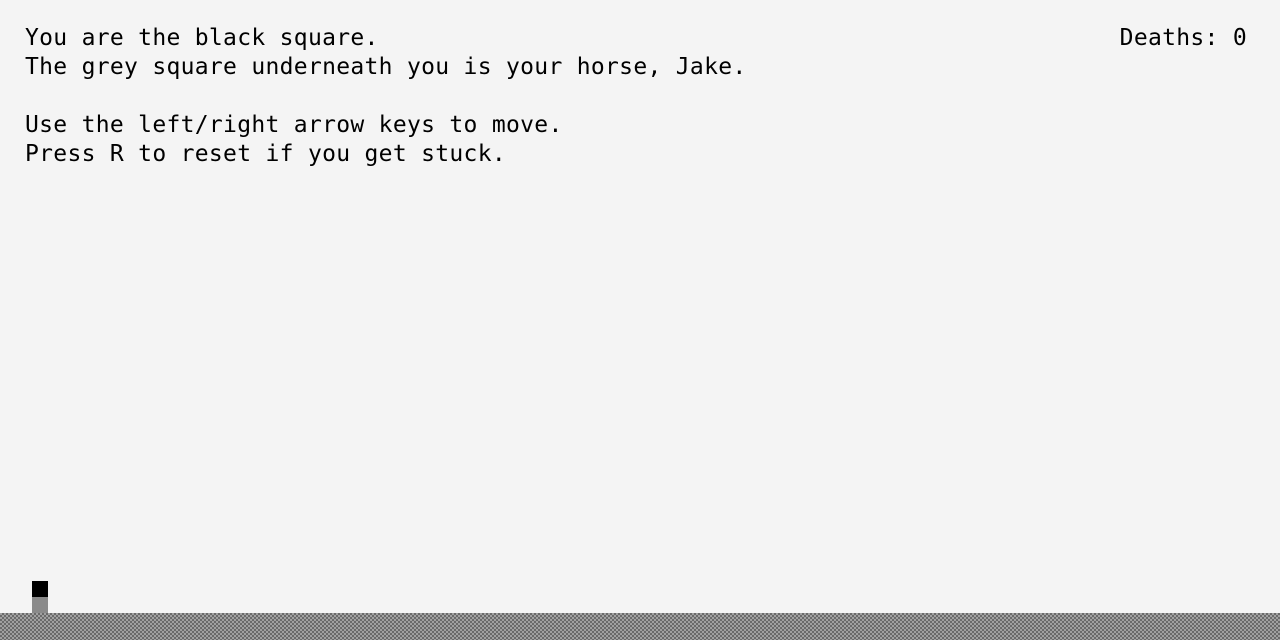  Describe the element at coordinates (1183, 38) in the screenshot. I see `deaths-counter: Deaths: 0` at that location.